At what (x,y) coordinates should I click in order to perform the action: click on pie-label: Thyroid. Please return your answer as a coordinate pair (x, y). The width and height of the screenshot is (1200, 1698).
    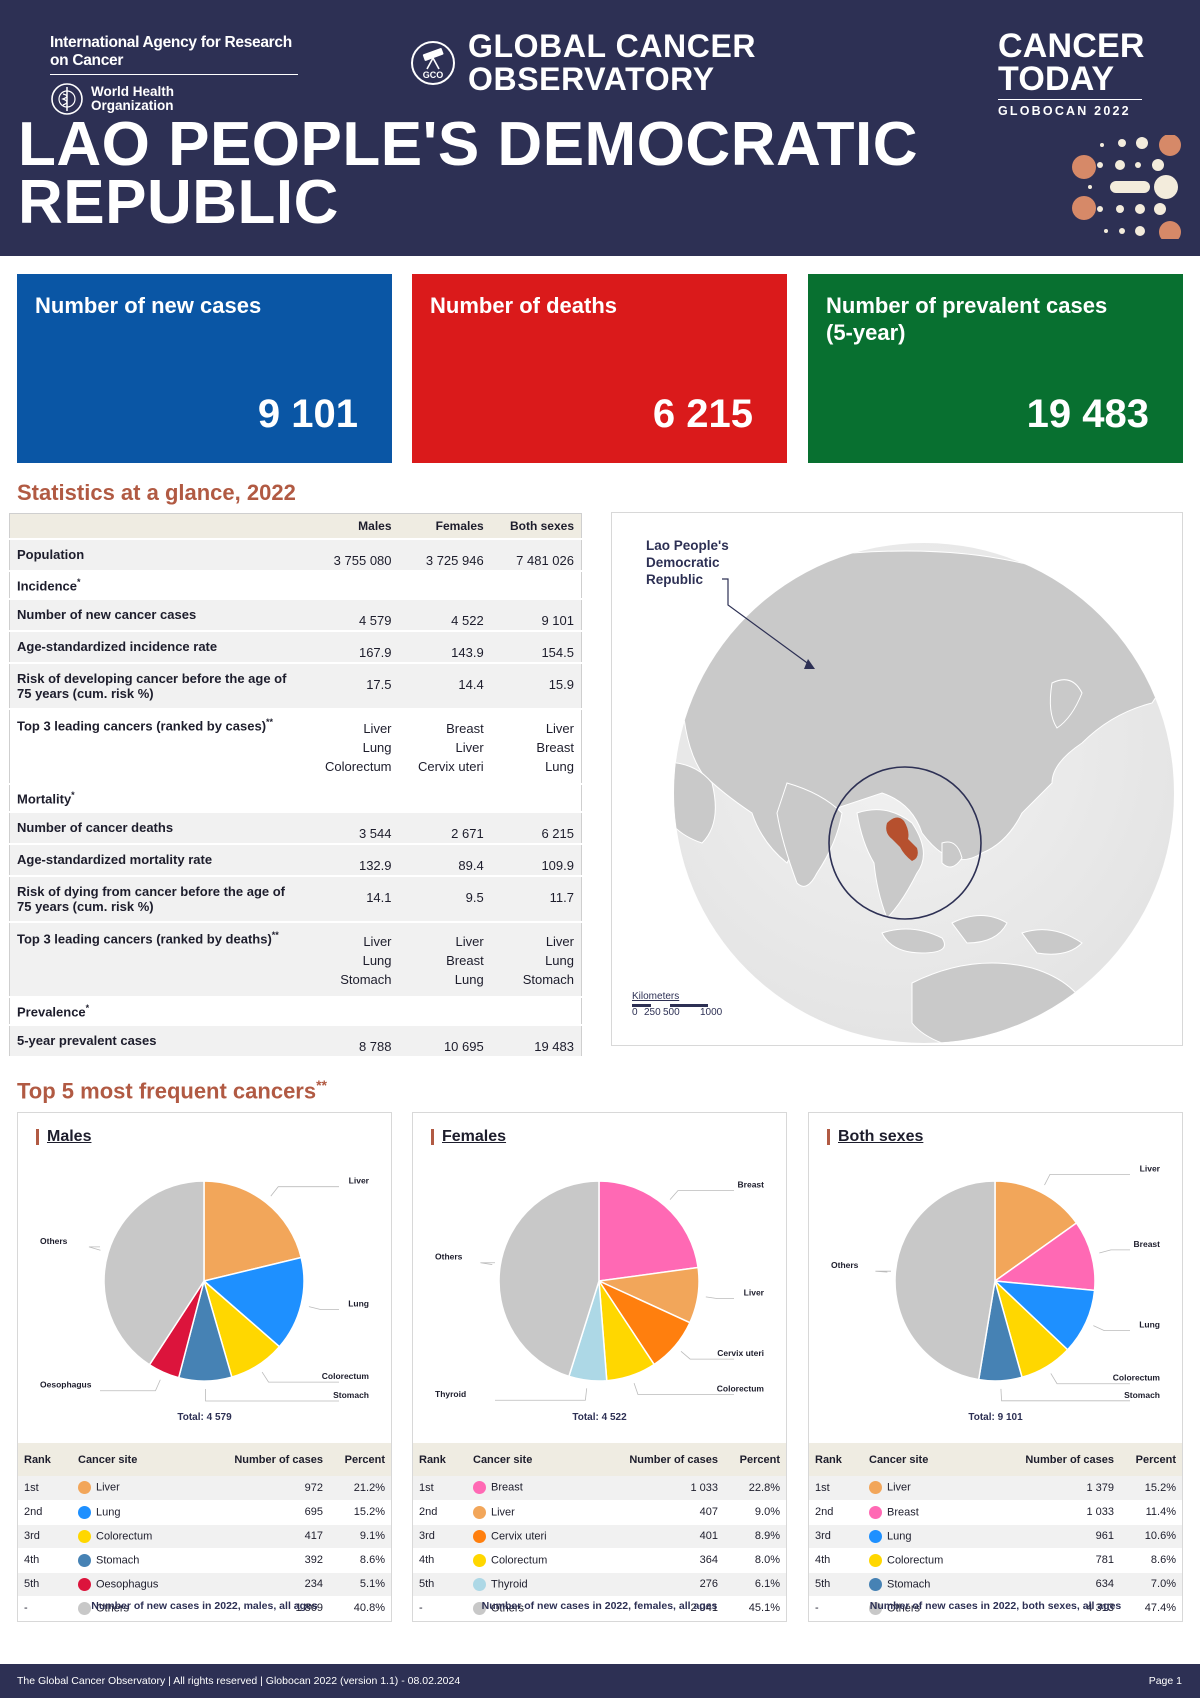
    Looking at the image, I should click on (450, 1394).